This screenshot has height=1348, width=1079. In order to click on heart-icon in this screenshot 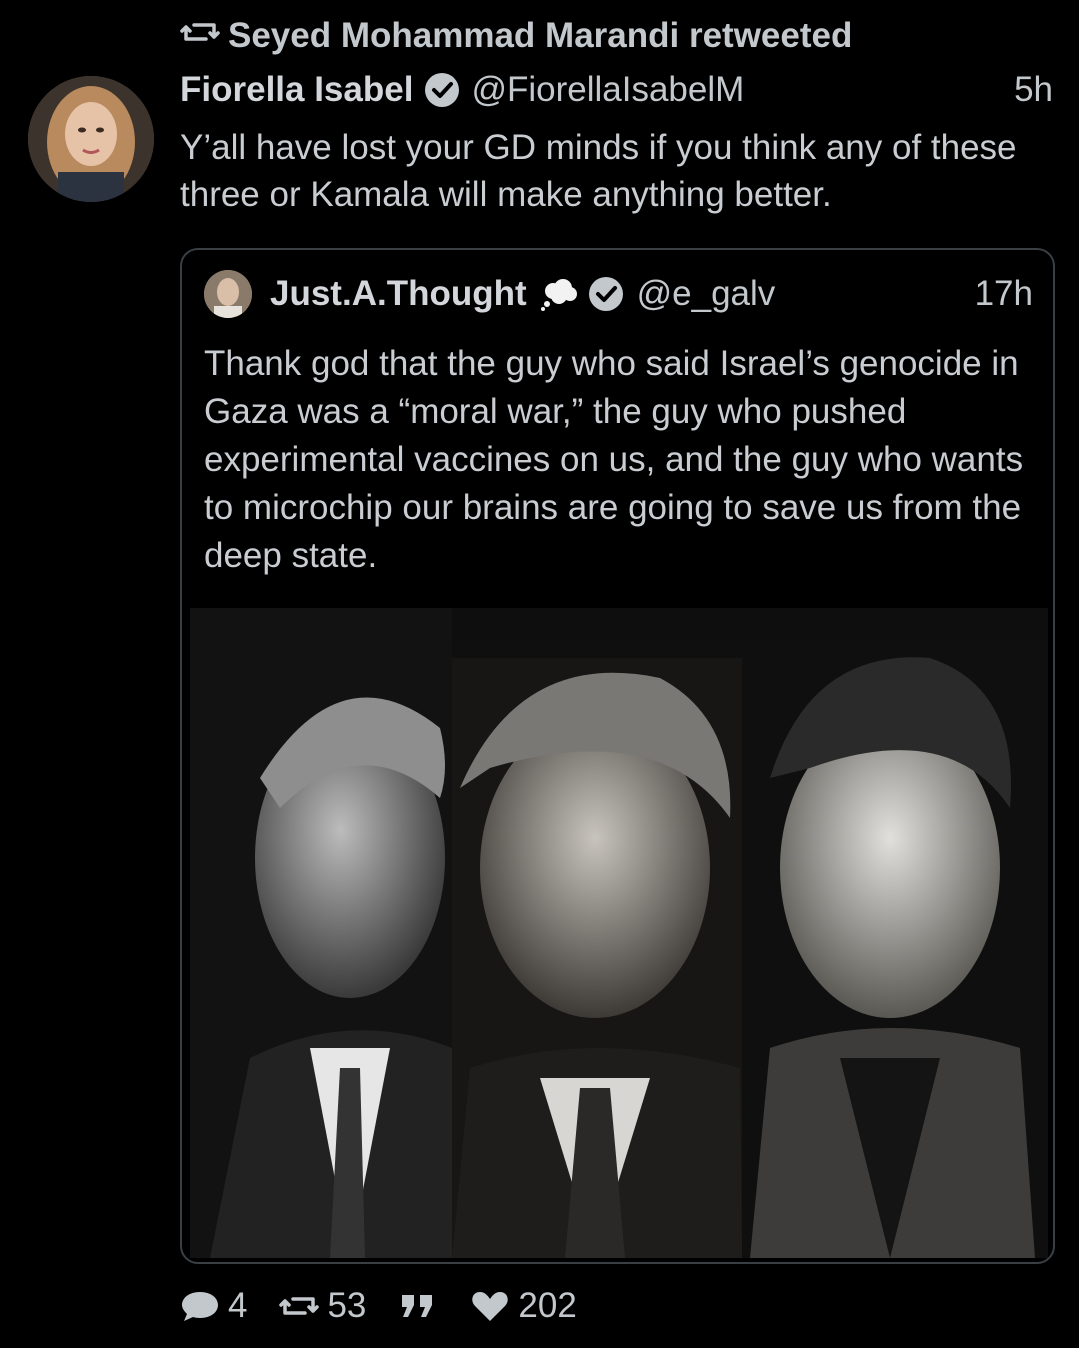, I will do `click(490, 1306)`.